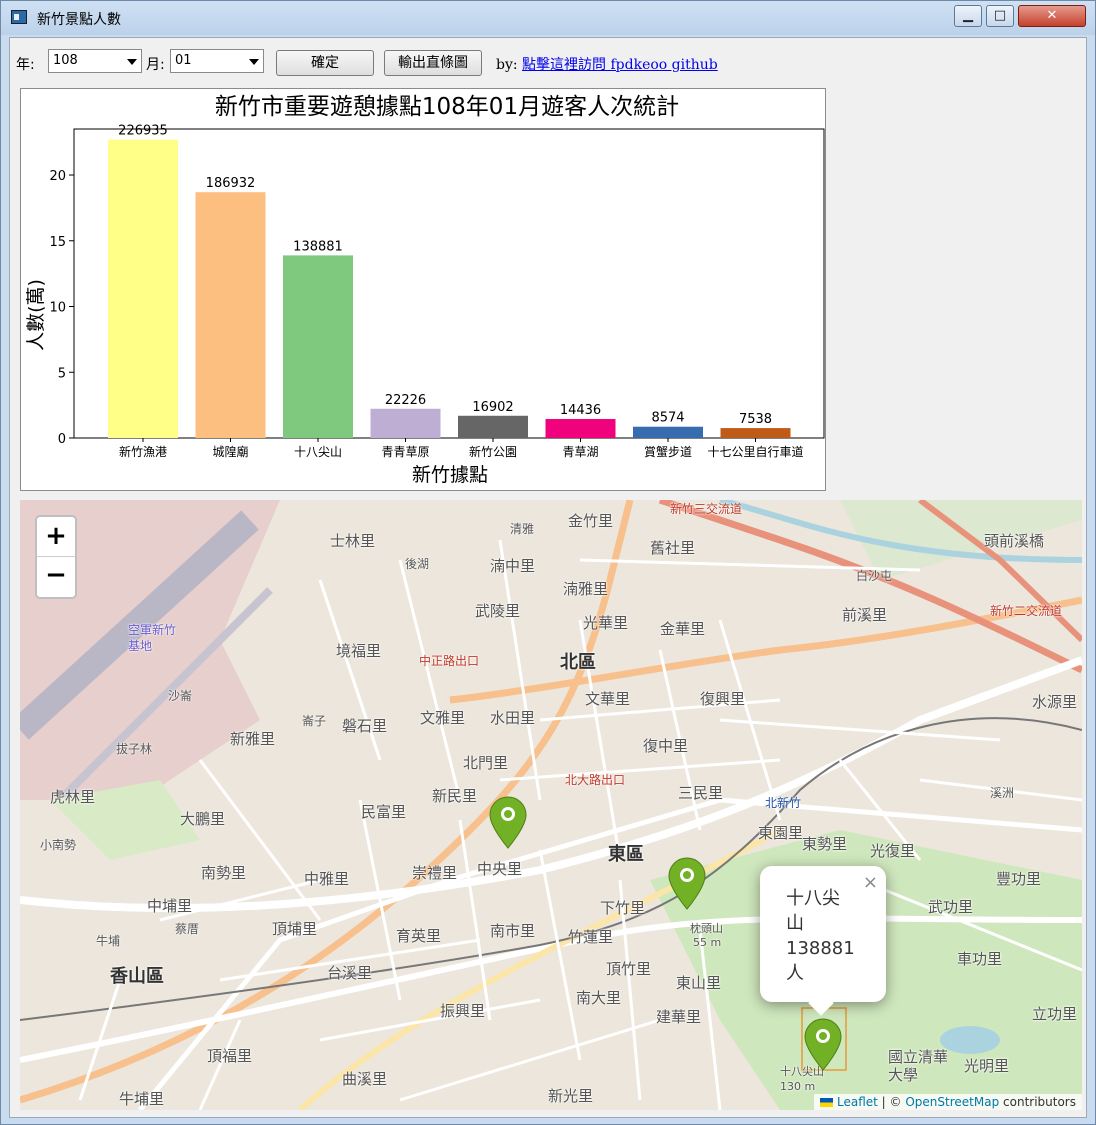 The width and height of the screenshot is (1096, 1125). I want to click on x-tick-label: 新竹漁港, so click(143, 451).